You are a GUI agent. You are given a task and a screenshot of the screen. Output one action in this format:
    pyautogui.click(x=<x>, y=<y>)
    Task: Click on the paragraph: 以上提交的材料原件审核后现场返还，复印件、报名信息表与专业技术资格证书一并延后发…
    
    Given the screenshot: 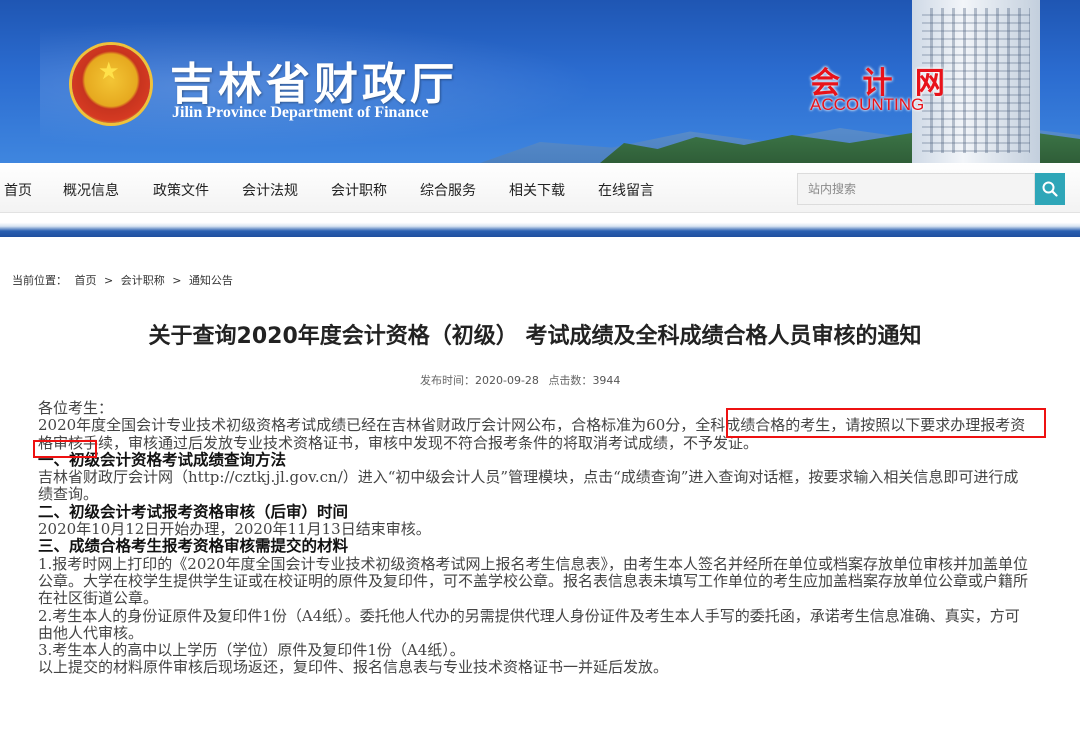 What is the action you would take?
    pyautogui.click(x=353, y=667)
    